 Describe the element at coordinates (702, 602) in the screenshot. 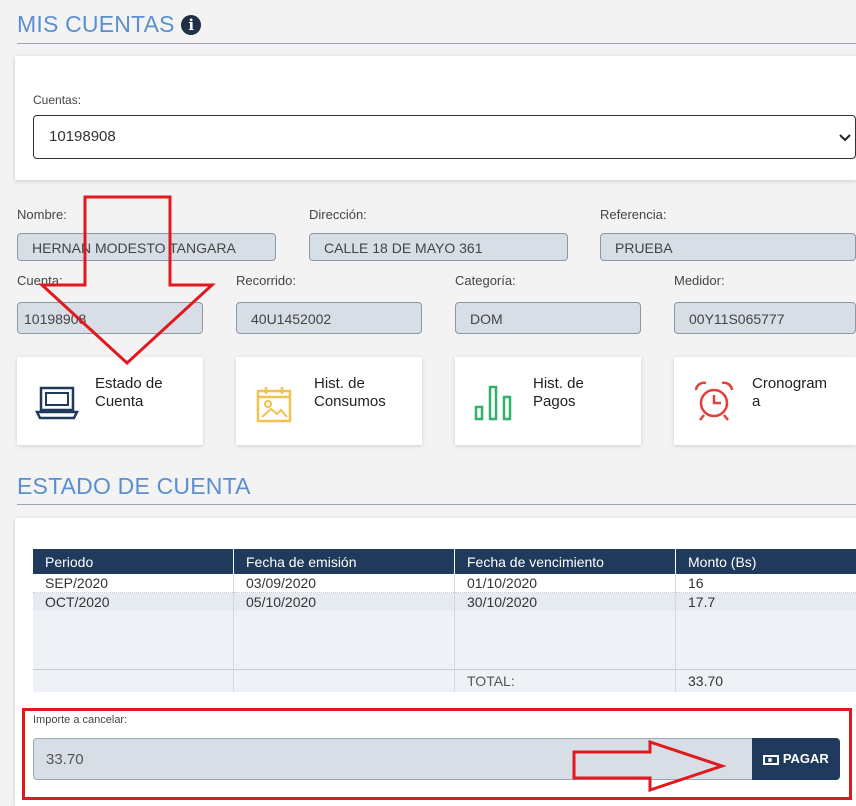

I see `cell-monto: 17.7` at that location.